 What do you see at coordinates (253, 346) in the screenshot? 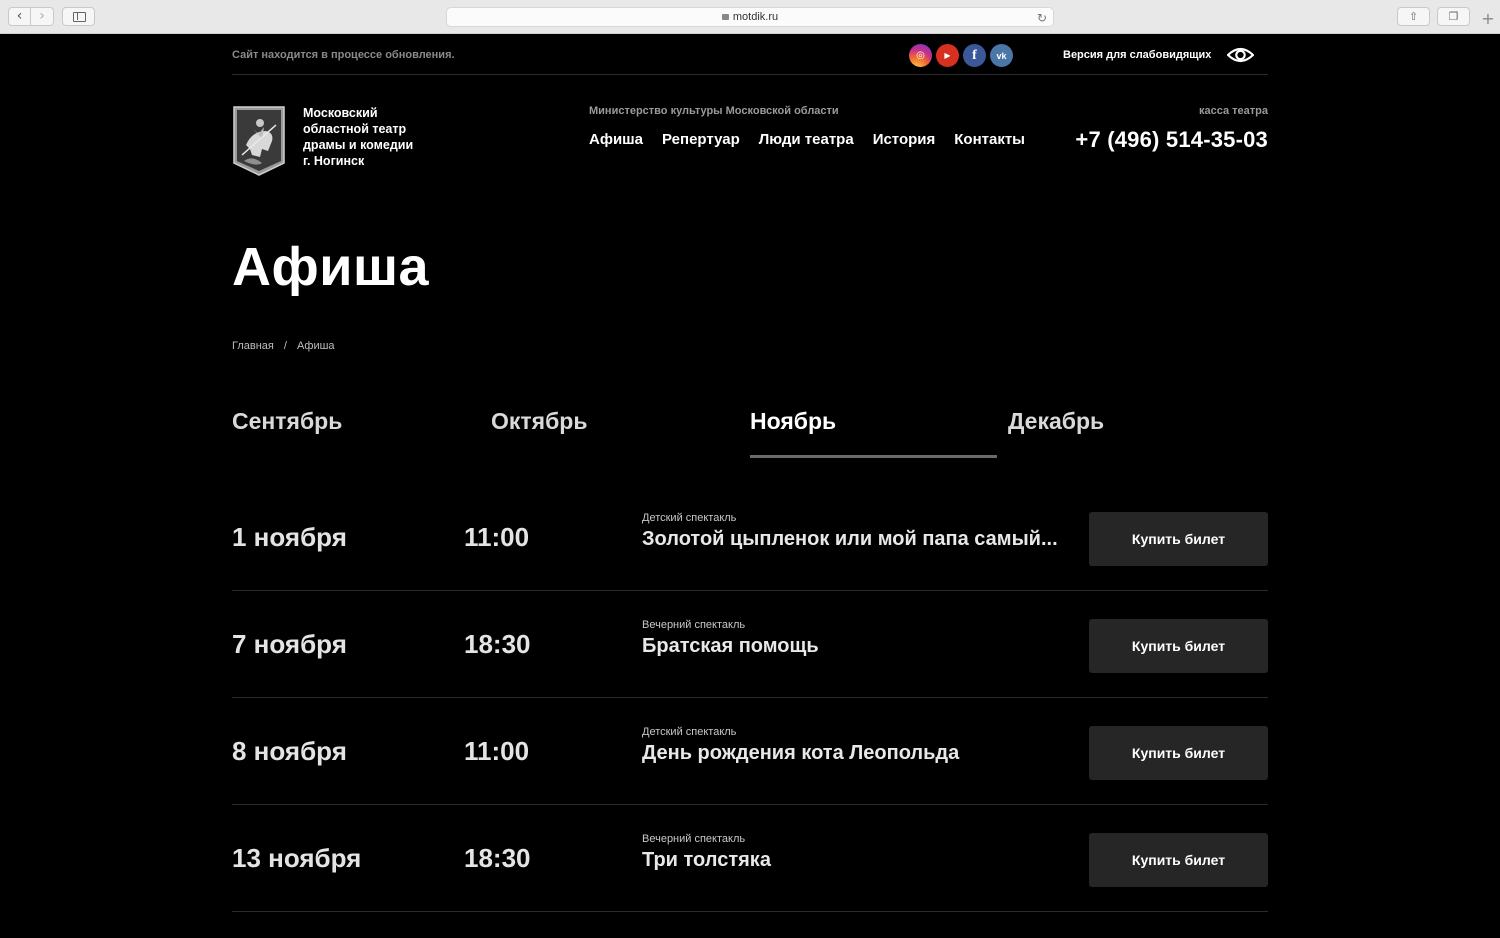
I see `breadcrumb-home: Главная` at bounding box center [253, 346].